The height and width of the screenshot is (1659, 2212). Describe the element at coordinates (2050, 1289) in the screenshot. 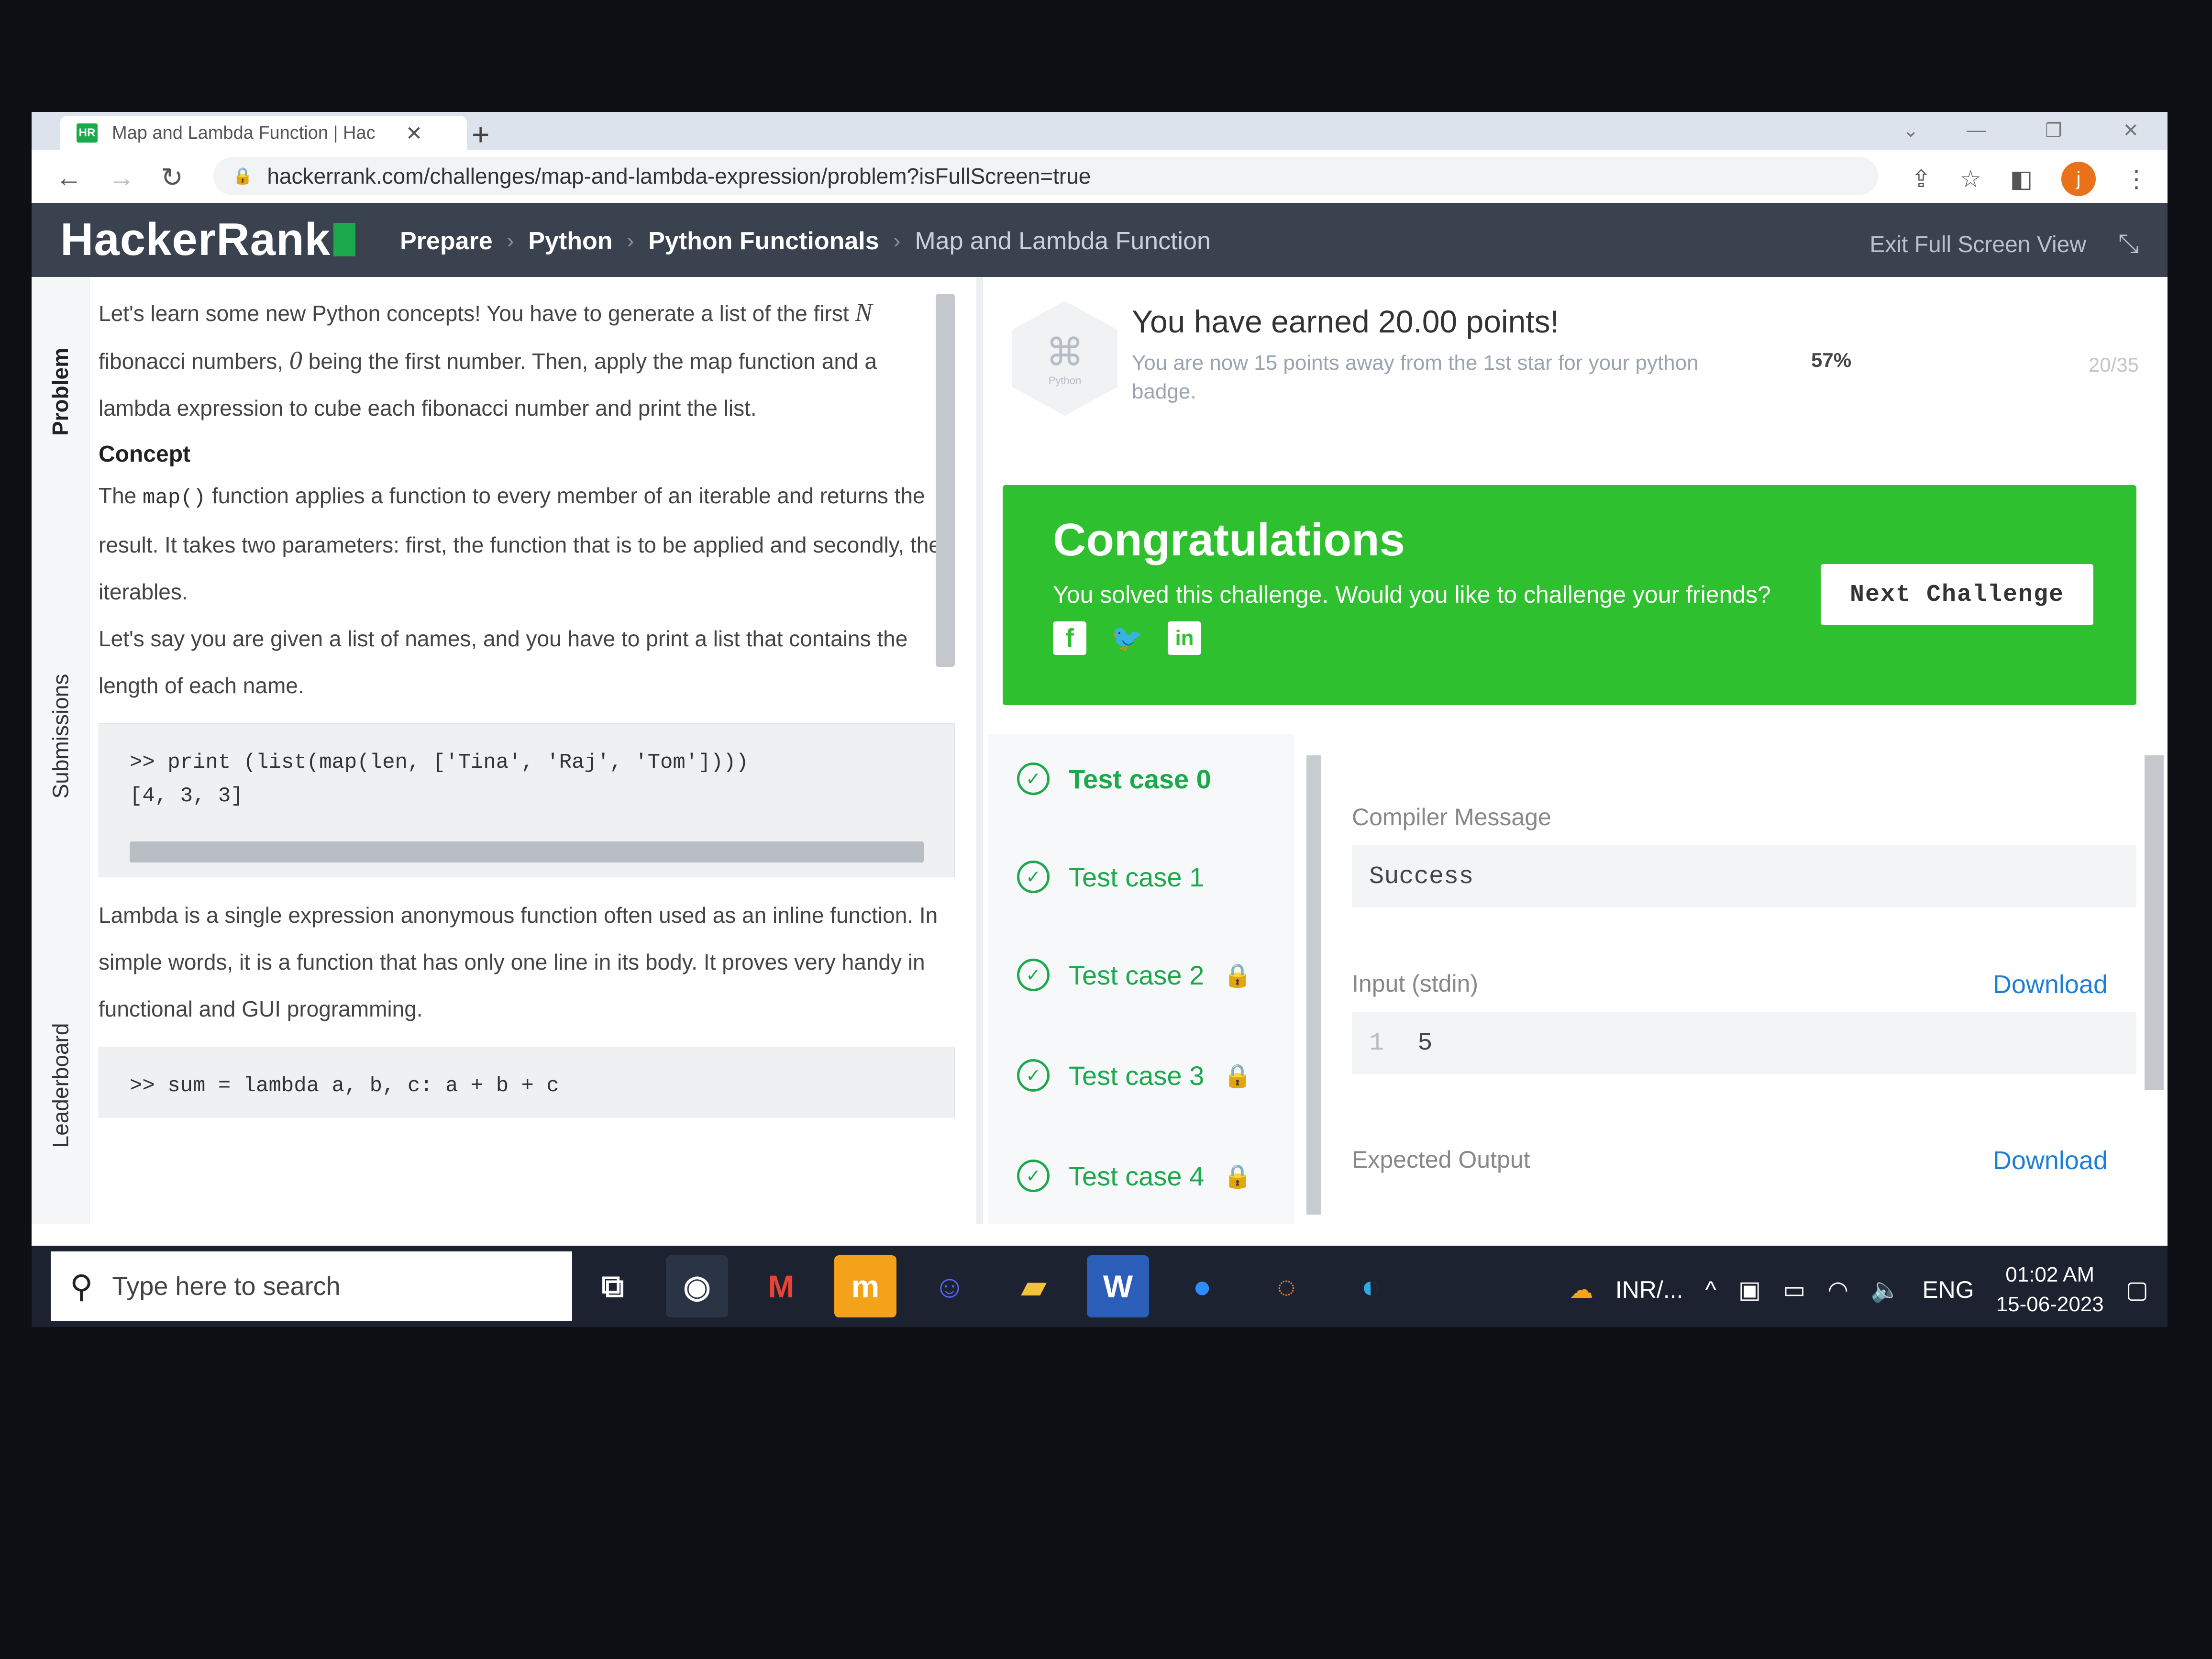

I see `clock: 01:02 AM 15-06-2023` at that location.